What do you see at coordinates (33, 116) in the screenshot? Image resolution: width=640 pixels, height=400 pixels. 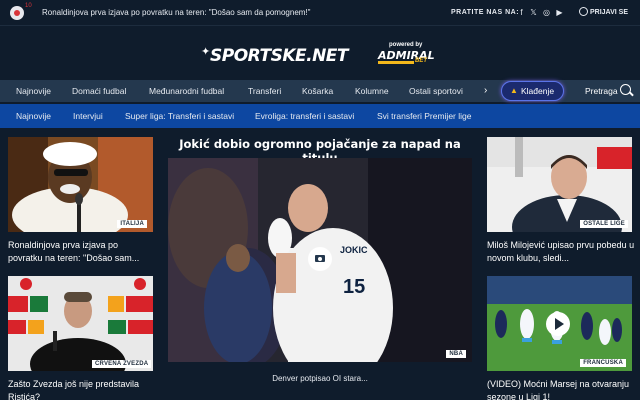 I see `subnav-item-najnovije: Najnovije` at bounding box center [33, 116].